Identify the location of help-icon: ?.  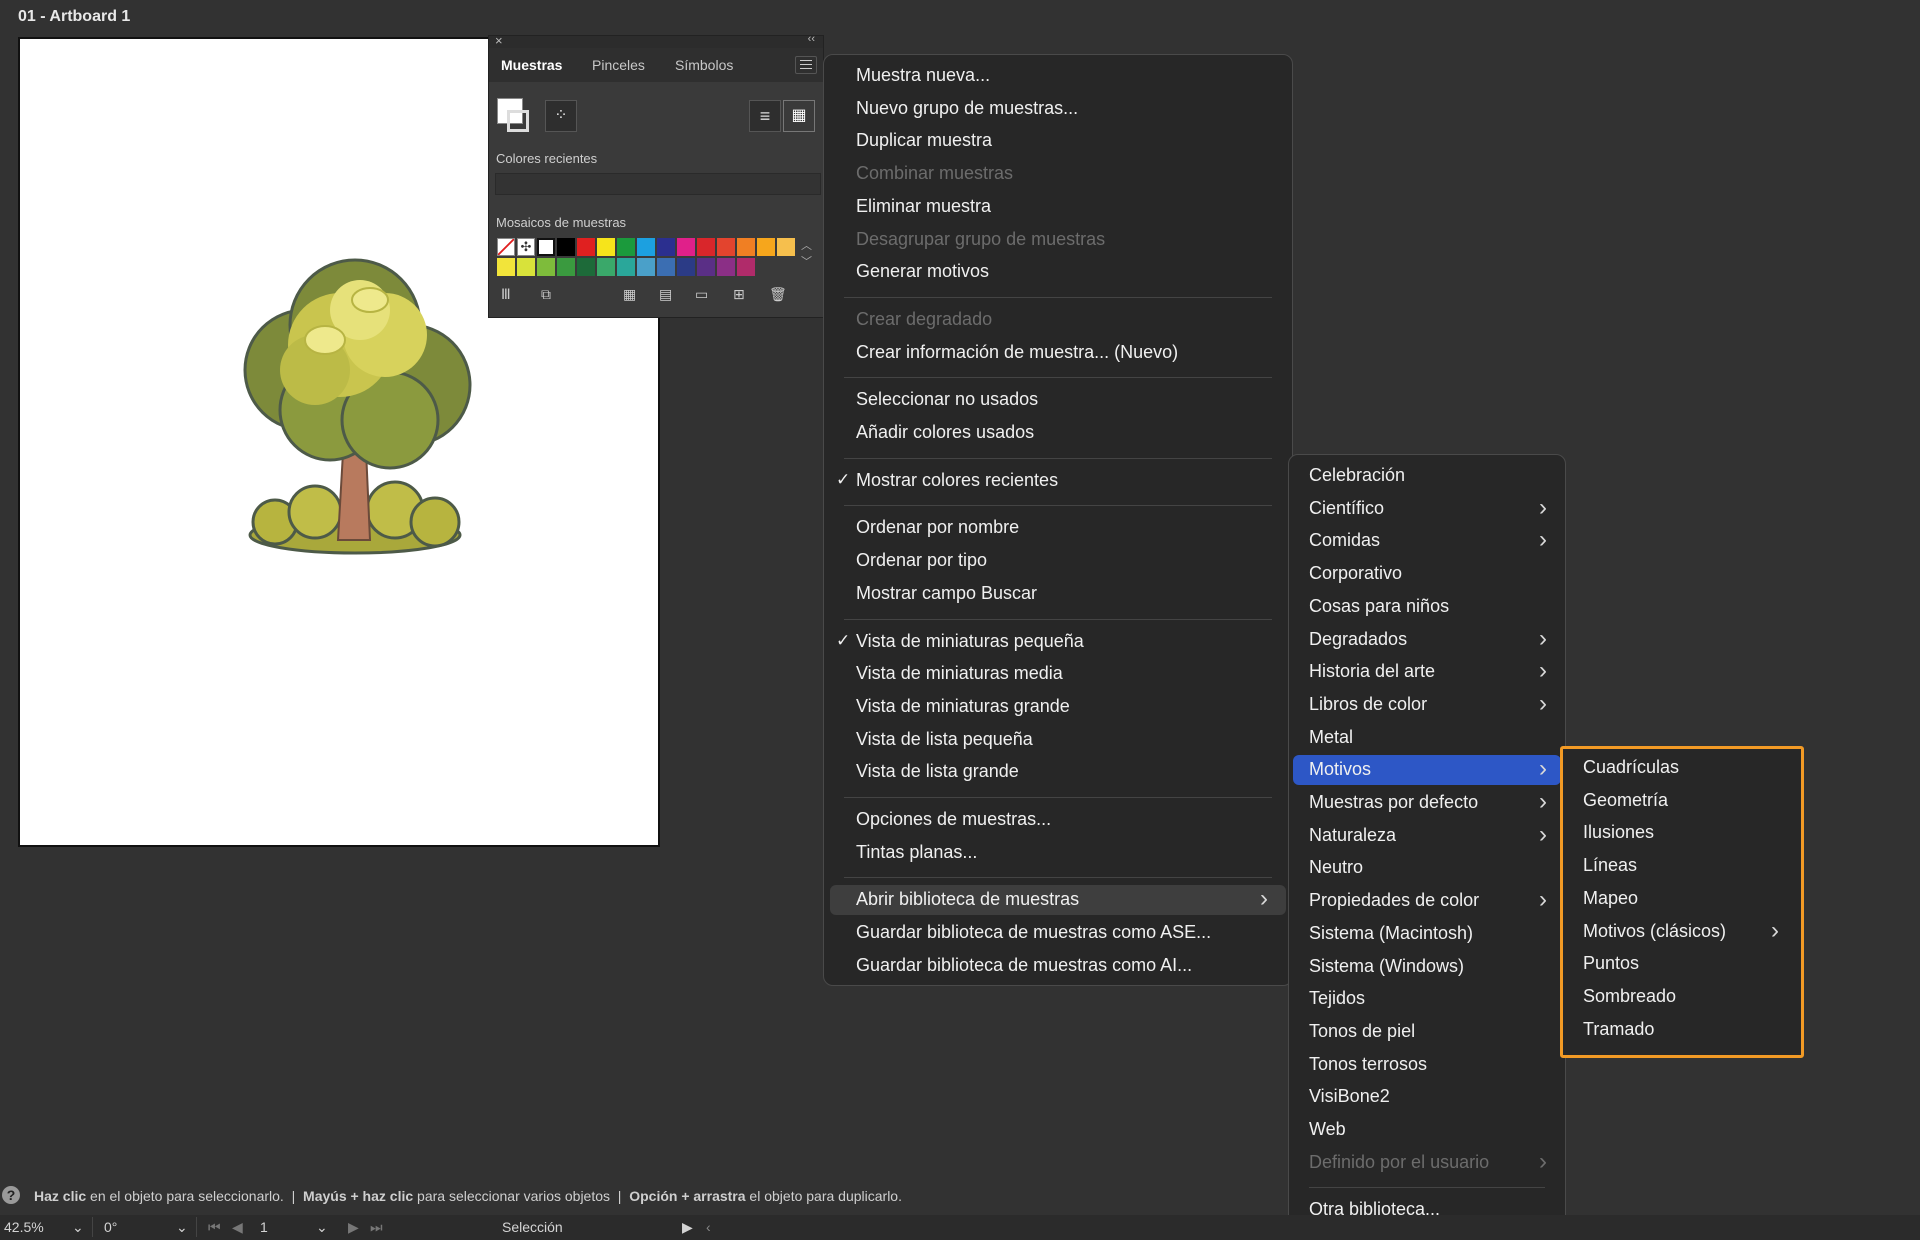
(11, 1195).